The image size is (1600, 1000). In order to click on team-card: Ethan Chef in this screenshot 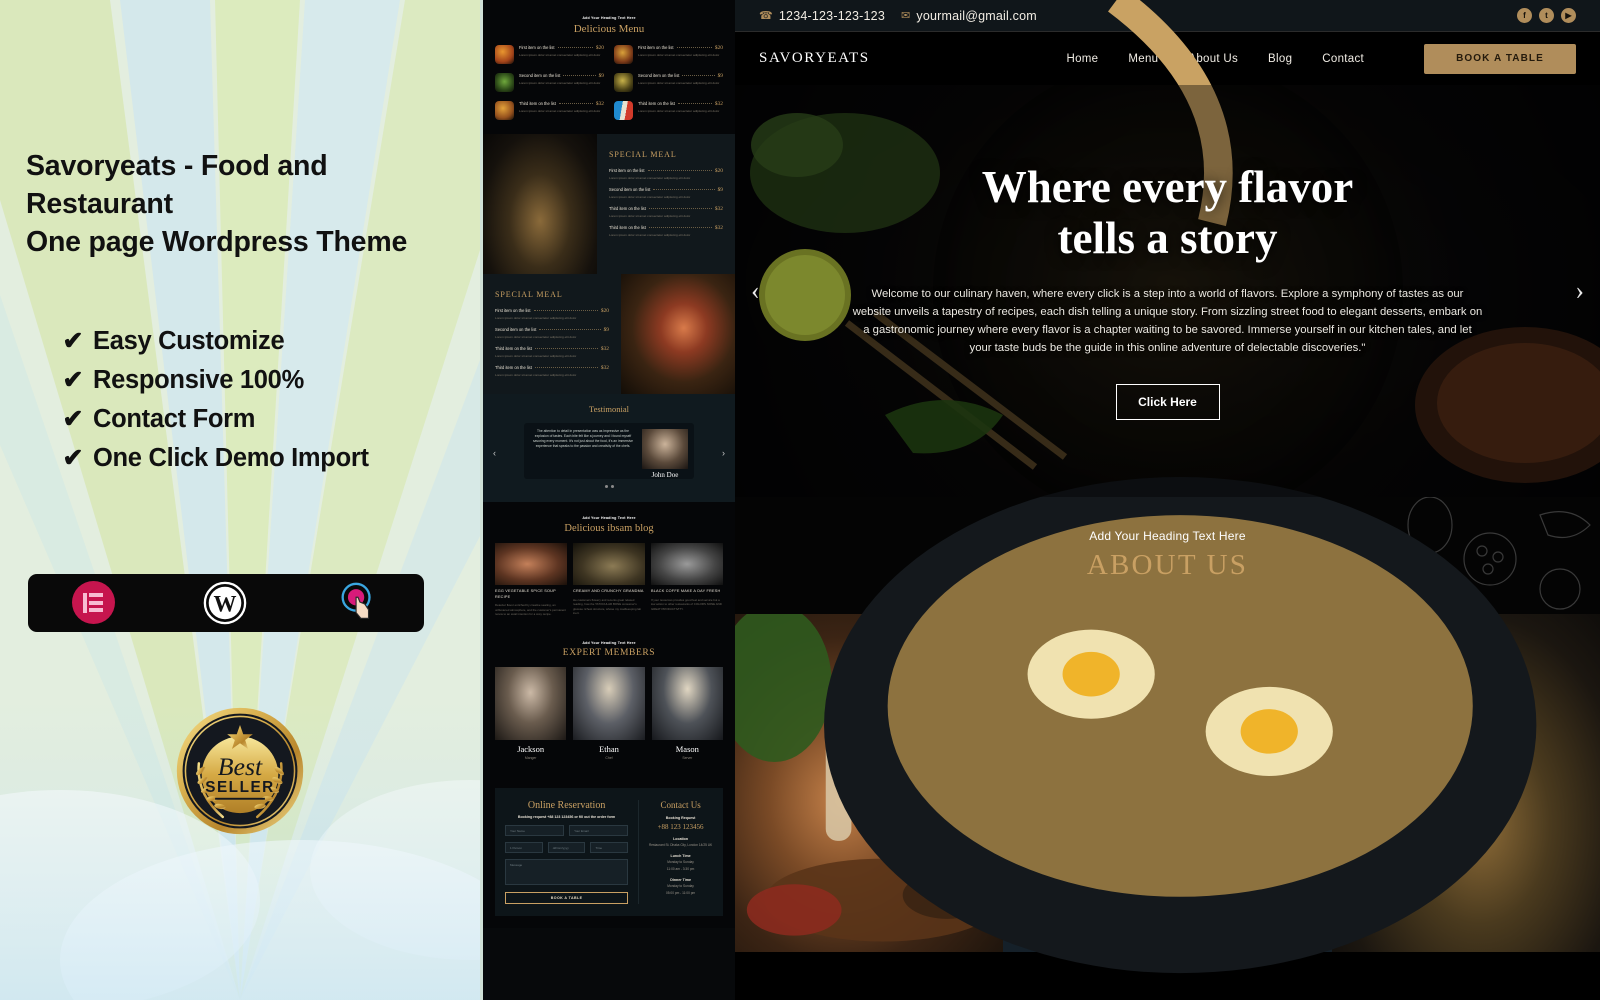, I will do `click(609, 713)`.